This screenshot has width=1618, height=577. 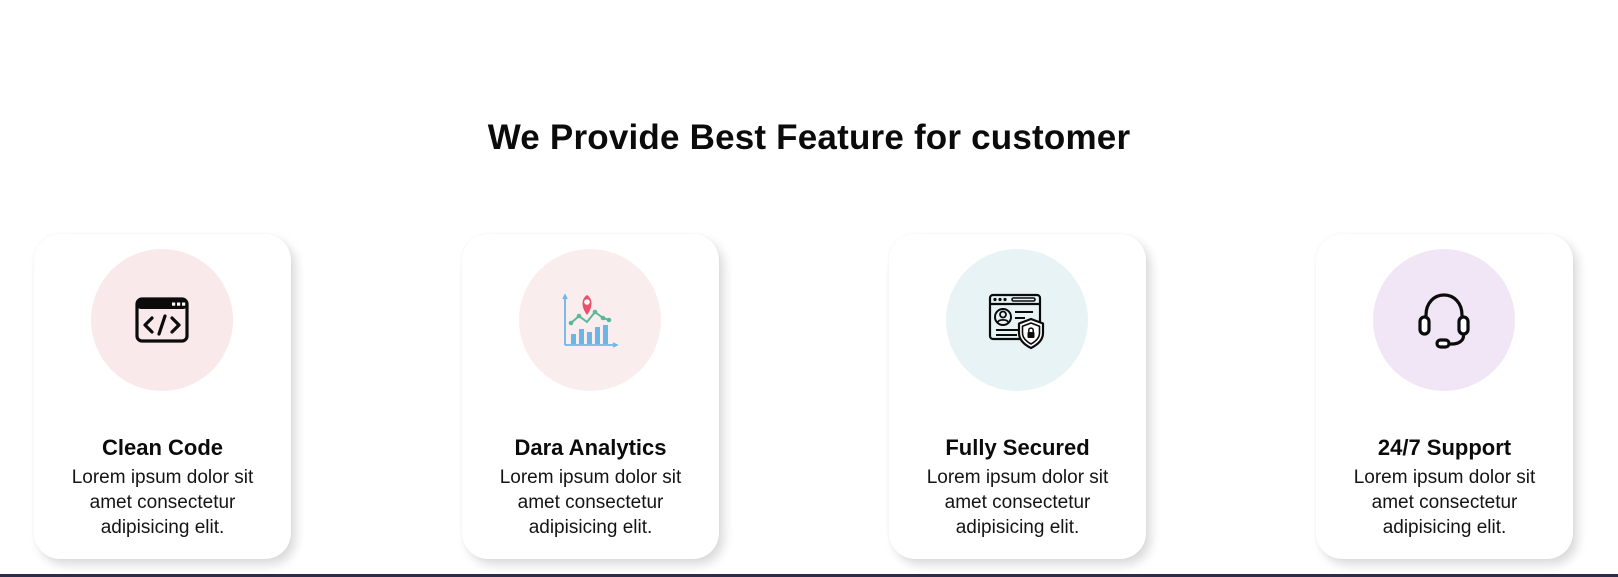 I want to click on analytics-chart-icon, so click(x=590, y=320).